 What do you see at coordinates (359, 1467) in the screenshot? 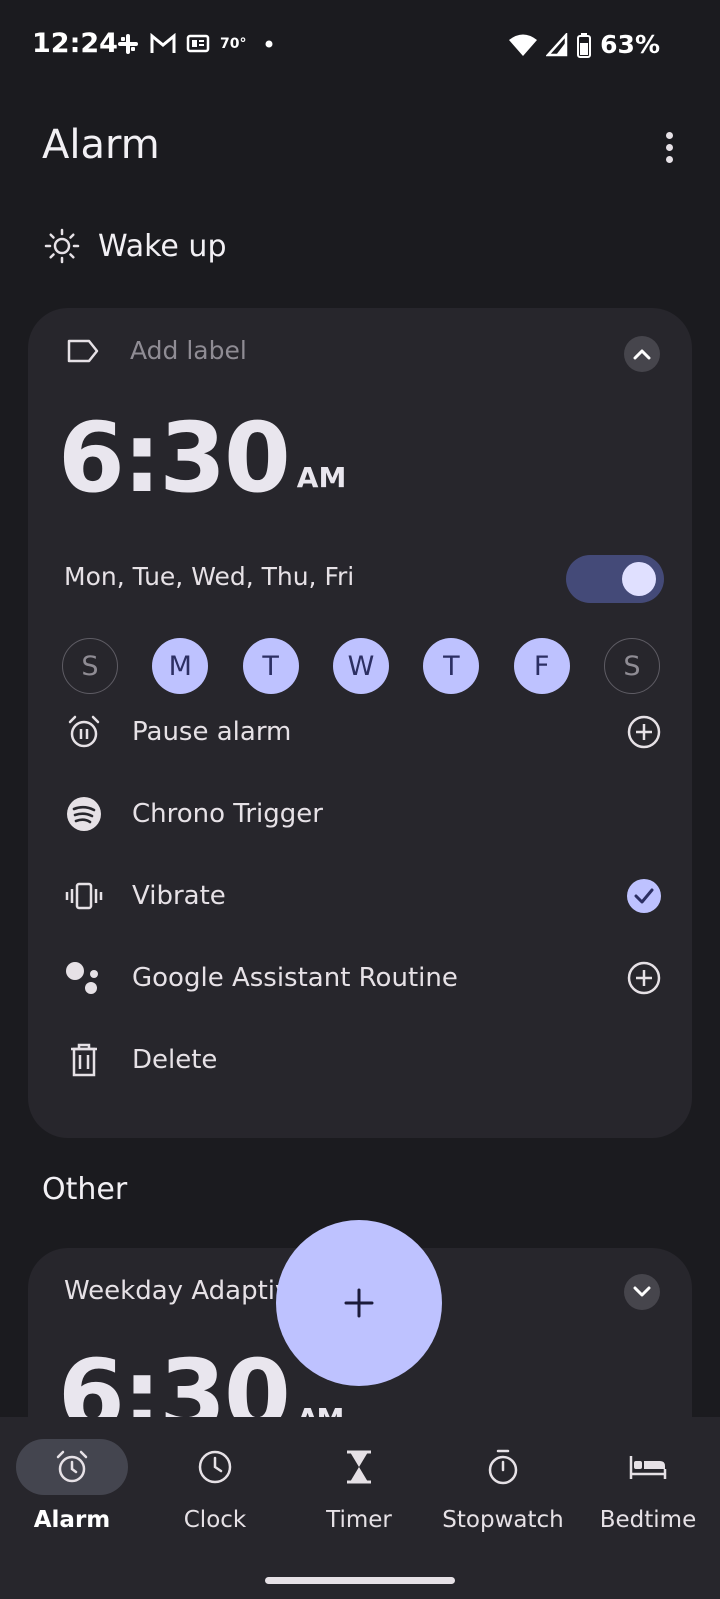
I see `hourglass-icon` at bounding box center [359, 1467].